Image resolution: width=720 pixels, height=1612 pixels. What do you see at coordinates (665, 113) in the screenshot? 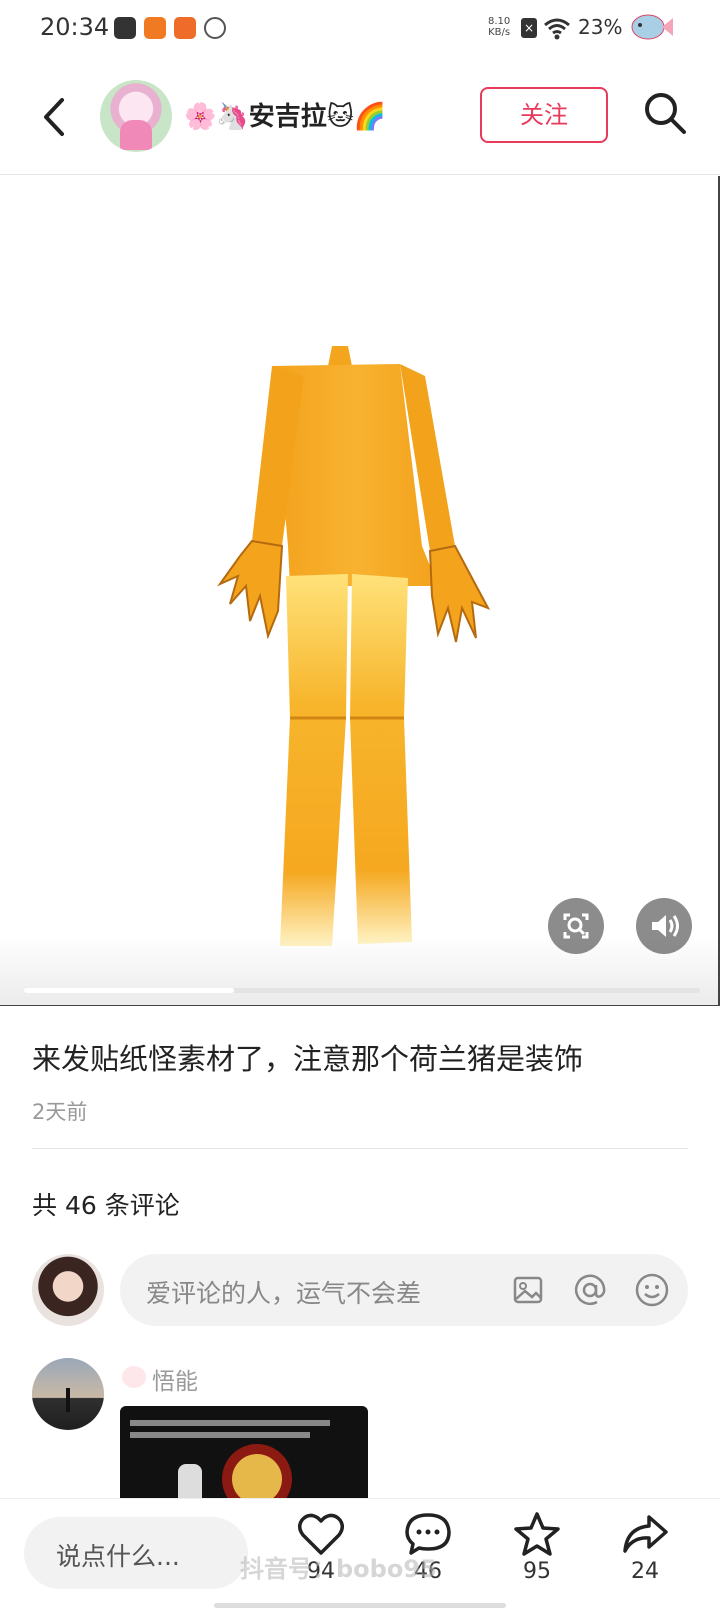
I see `search-icon` at bounding box center [665, 113].